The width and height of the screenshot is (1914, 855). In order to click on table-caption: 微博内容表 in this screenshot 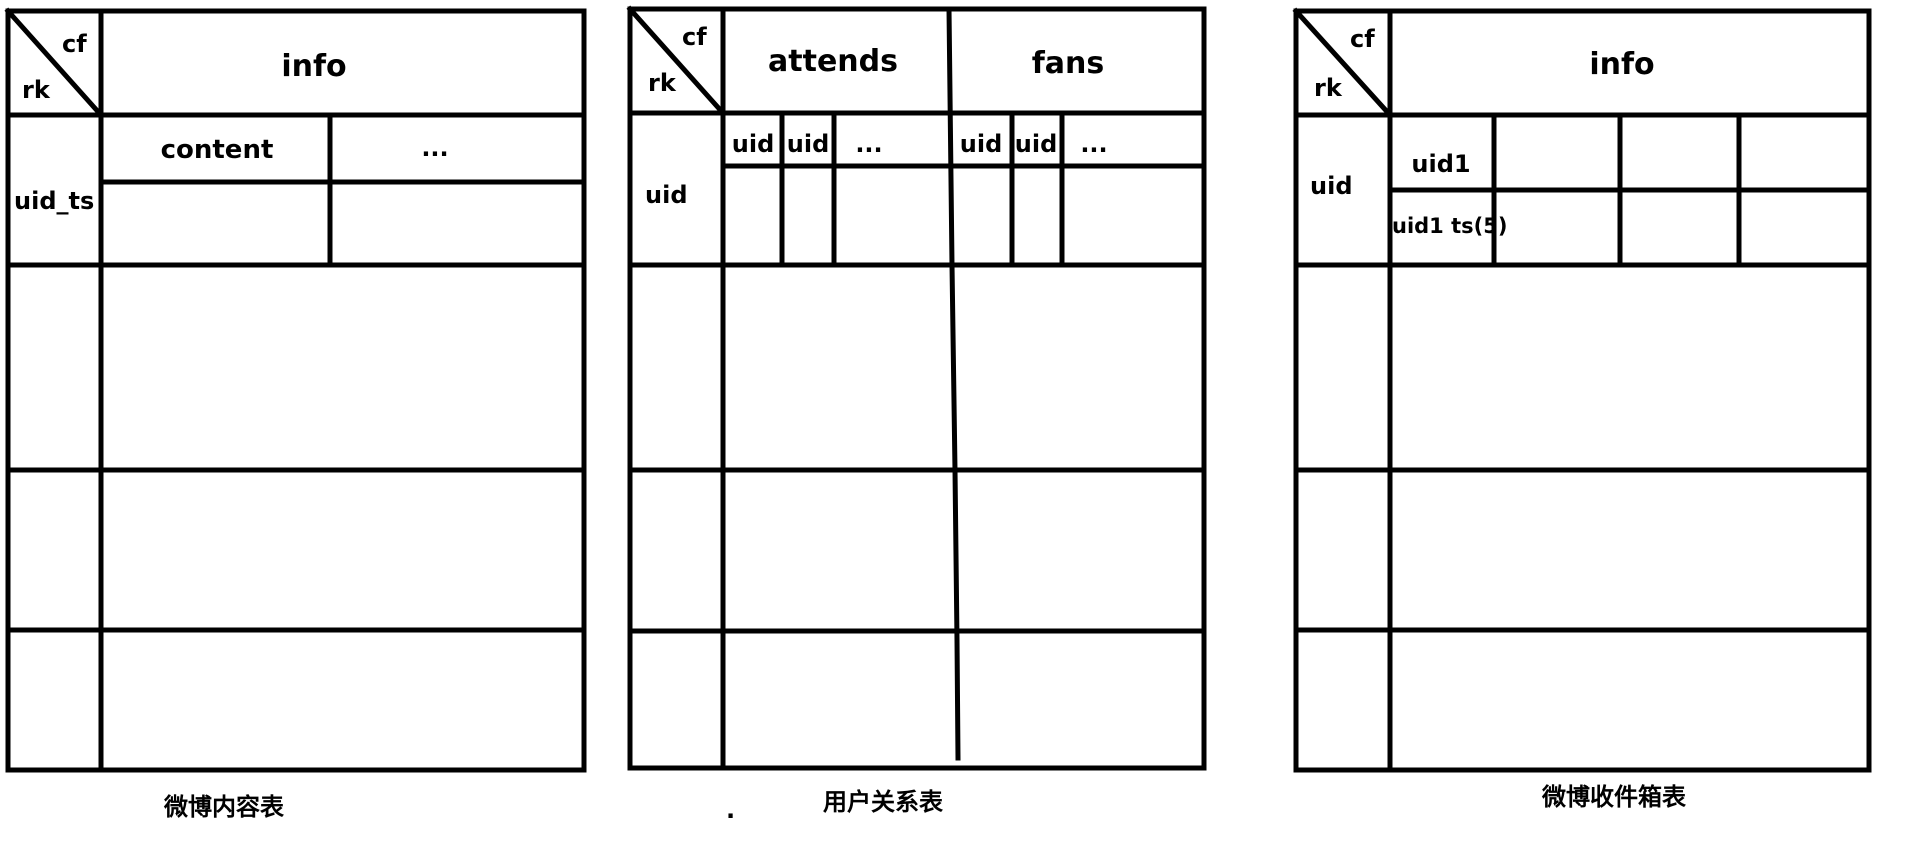, I will do `click(224, 807)`.